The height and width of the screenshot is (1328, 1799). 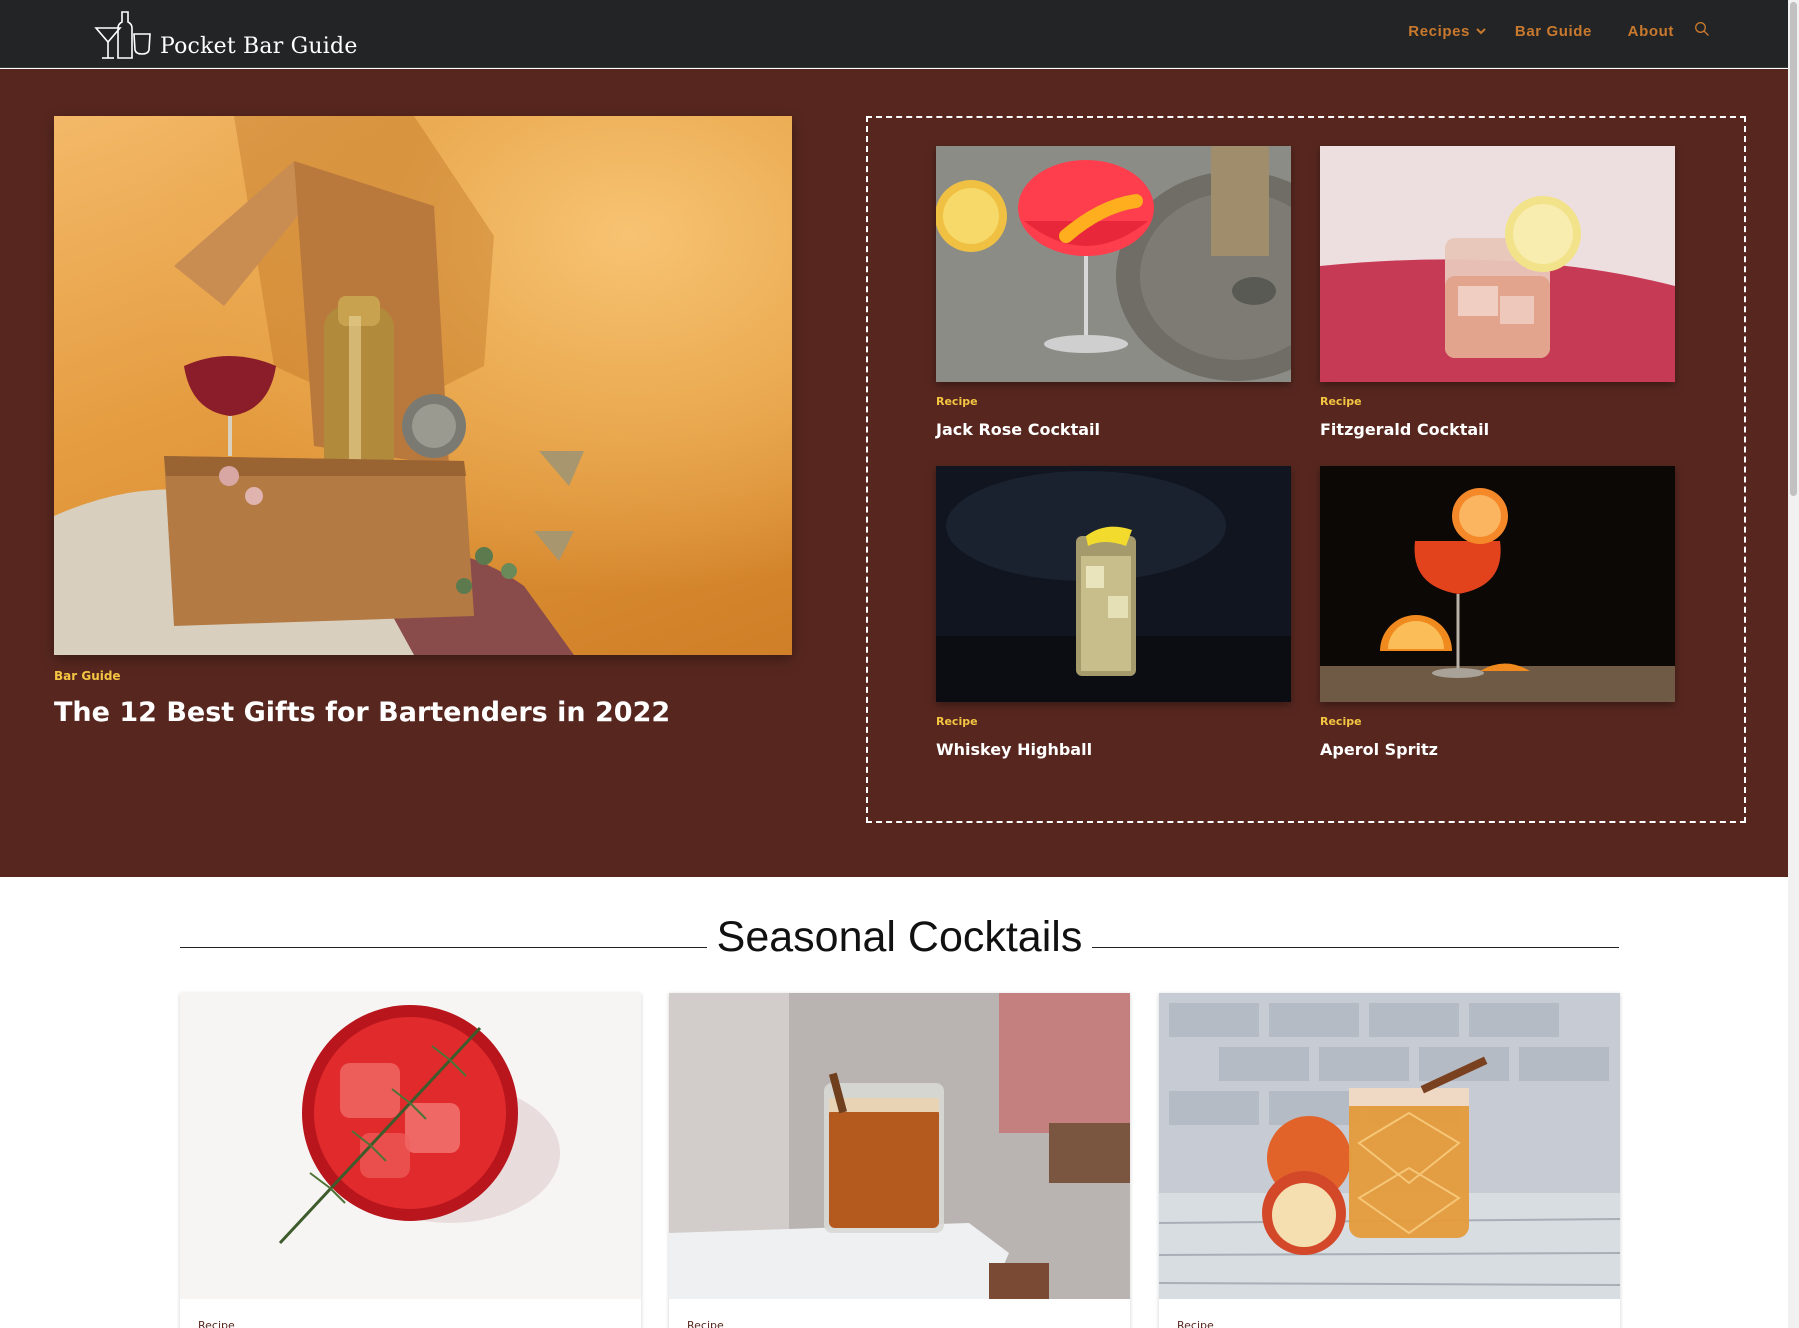 I want to click on nav-recipes-label: Recipes, so click(x=1439, y=31).